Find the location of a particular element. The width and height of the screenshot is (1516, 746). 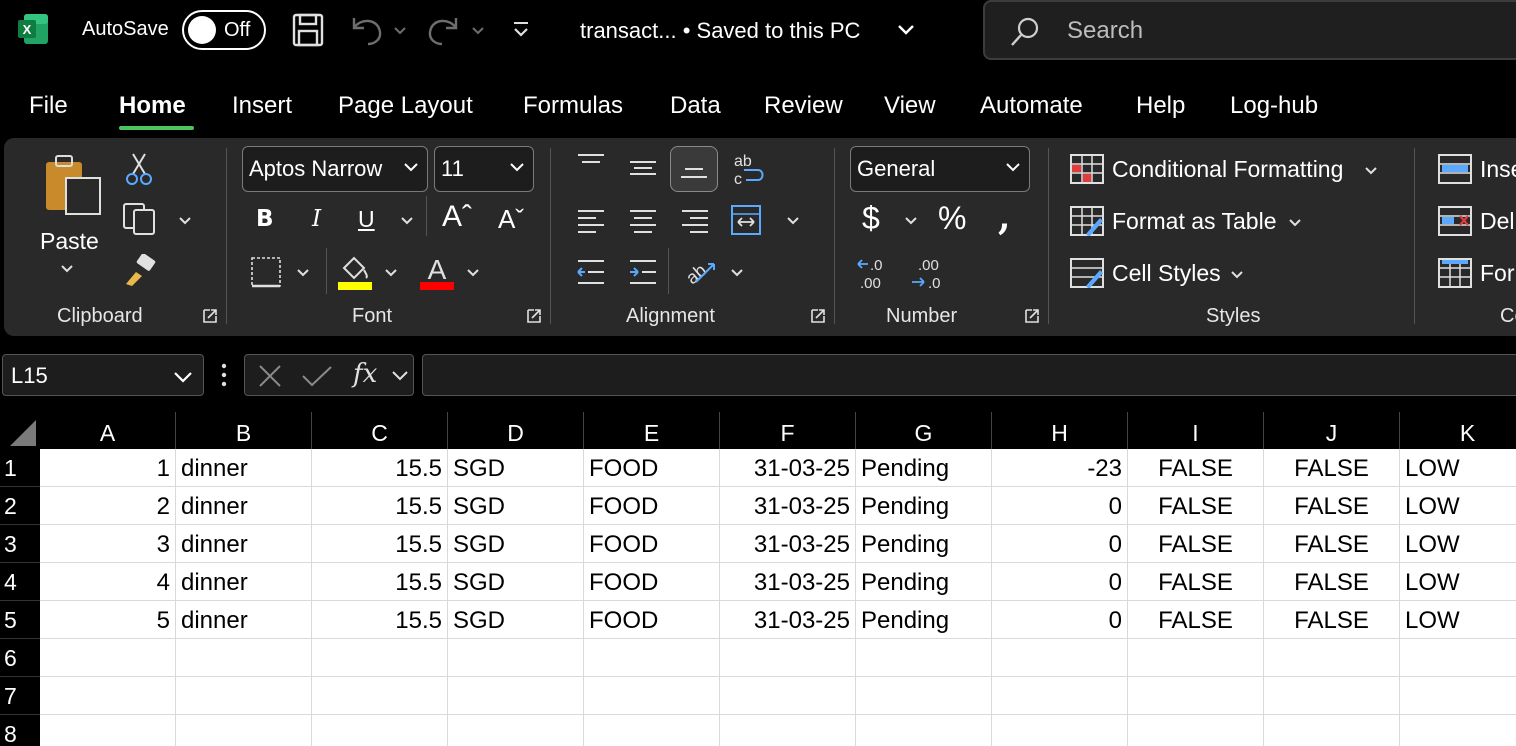

align-left-icon is located at coordinates (591, 221).